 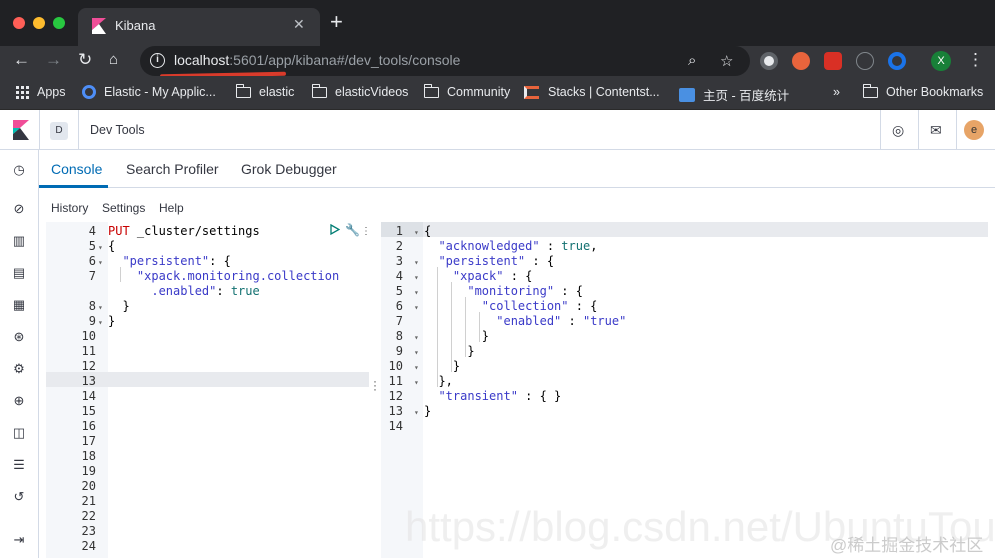 What do you see at coordinates (19, 369) in the screenshot?
I see `ml-icon: ⚙` at bounding box center [19, 369].